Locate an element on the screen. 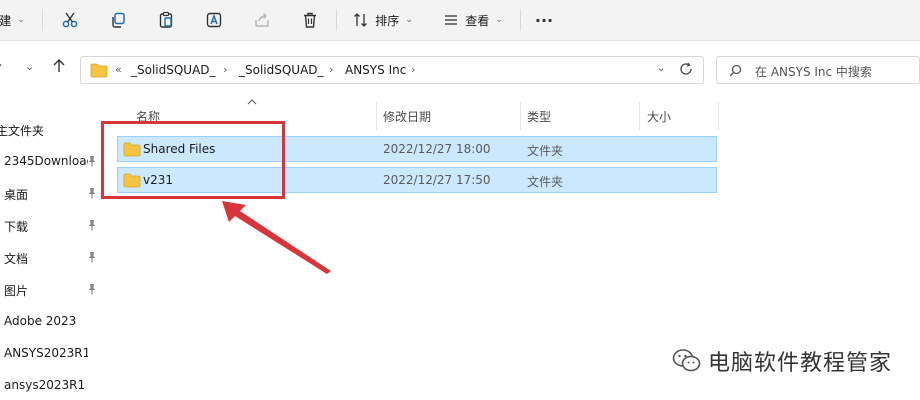  copy-icon is located at coordinates (118, 20).